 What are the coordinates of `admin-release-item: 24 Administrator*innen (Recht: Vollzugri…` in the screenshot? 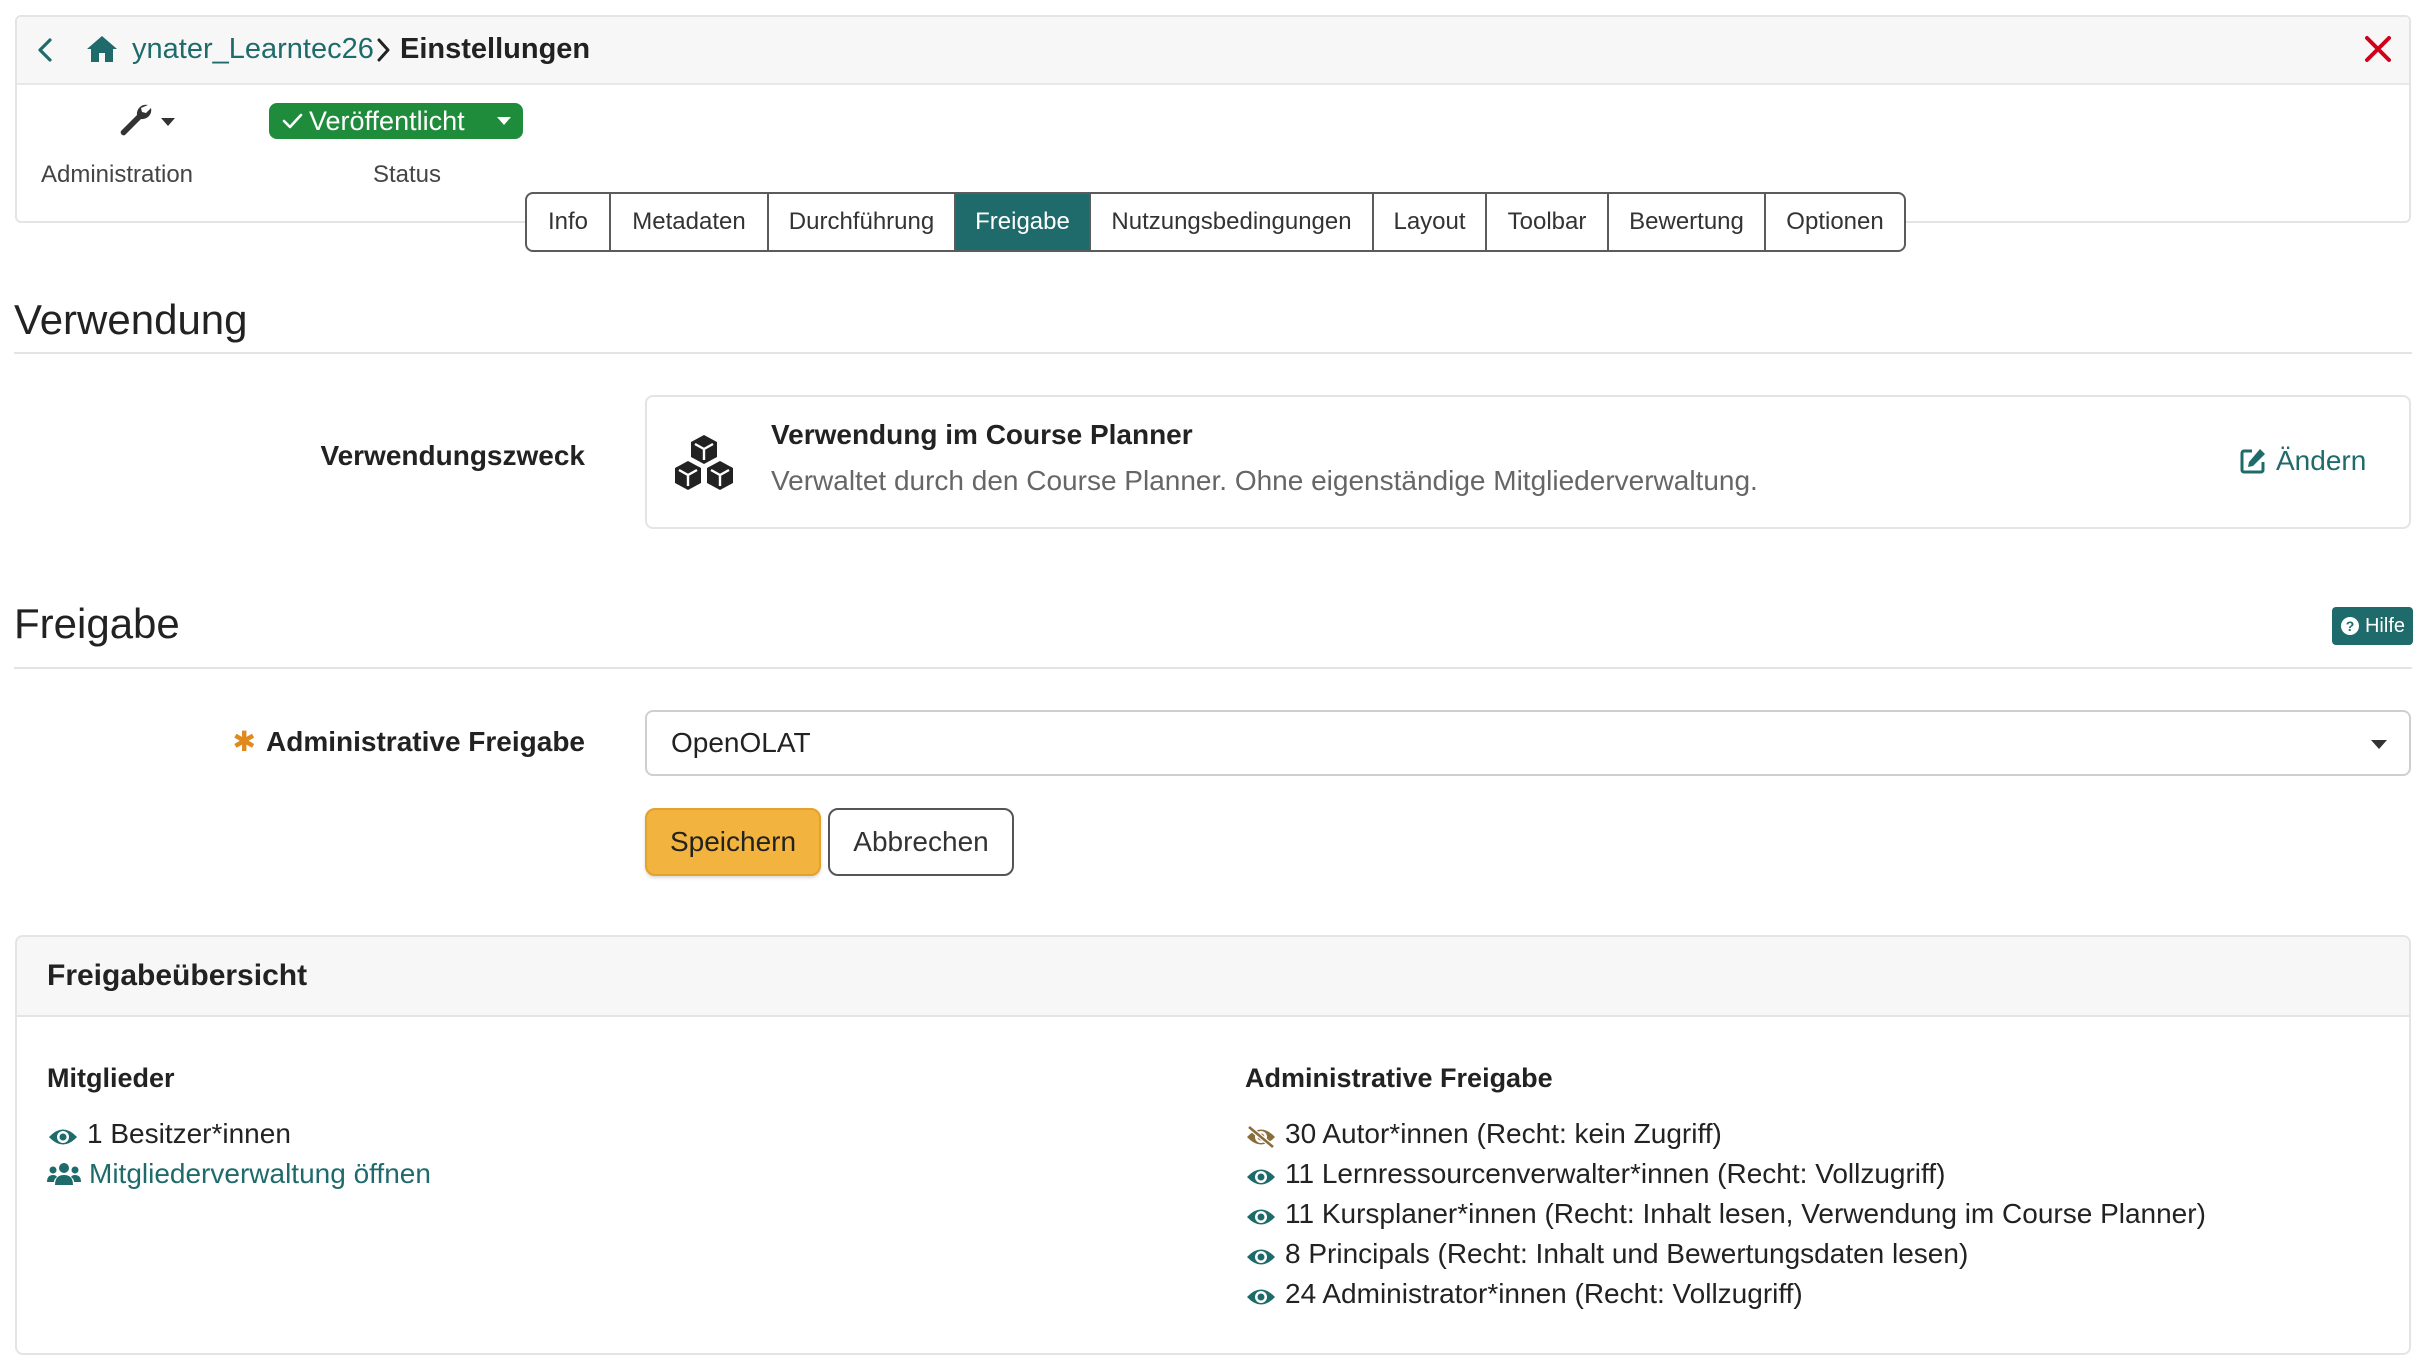 It's located at (1524, 1294).